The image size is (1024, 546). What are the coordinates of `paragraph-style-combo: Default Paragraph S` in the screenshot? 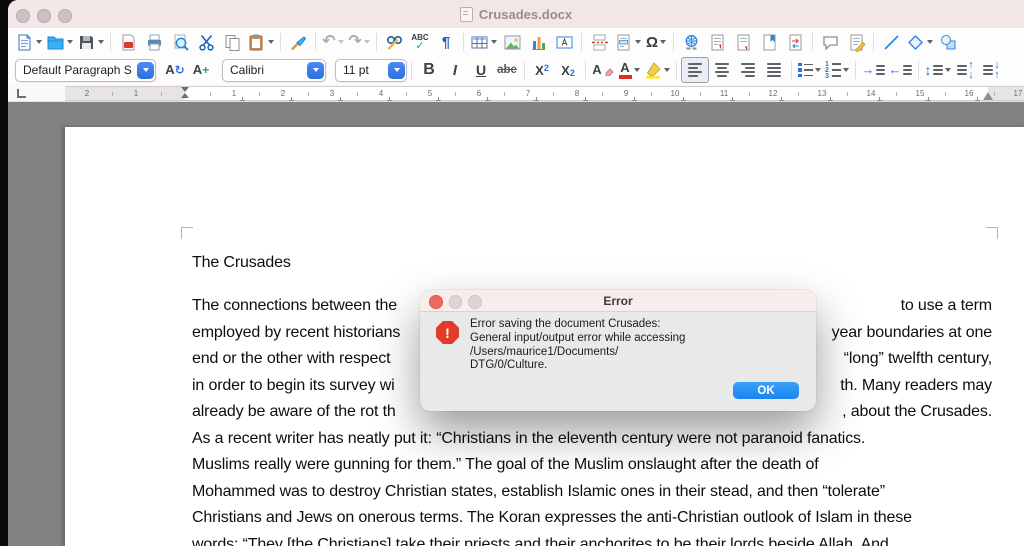 It's located at (85, 70).